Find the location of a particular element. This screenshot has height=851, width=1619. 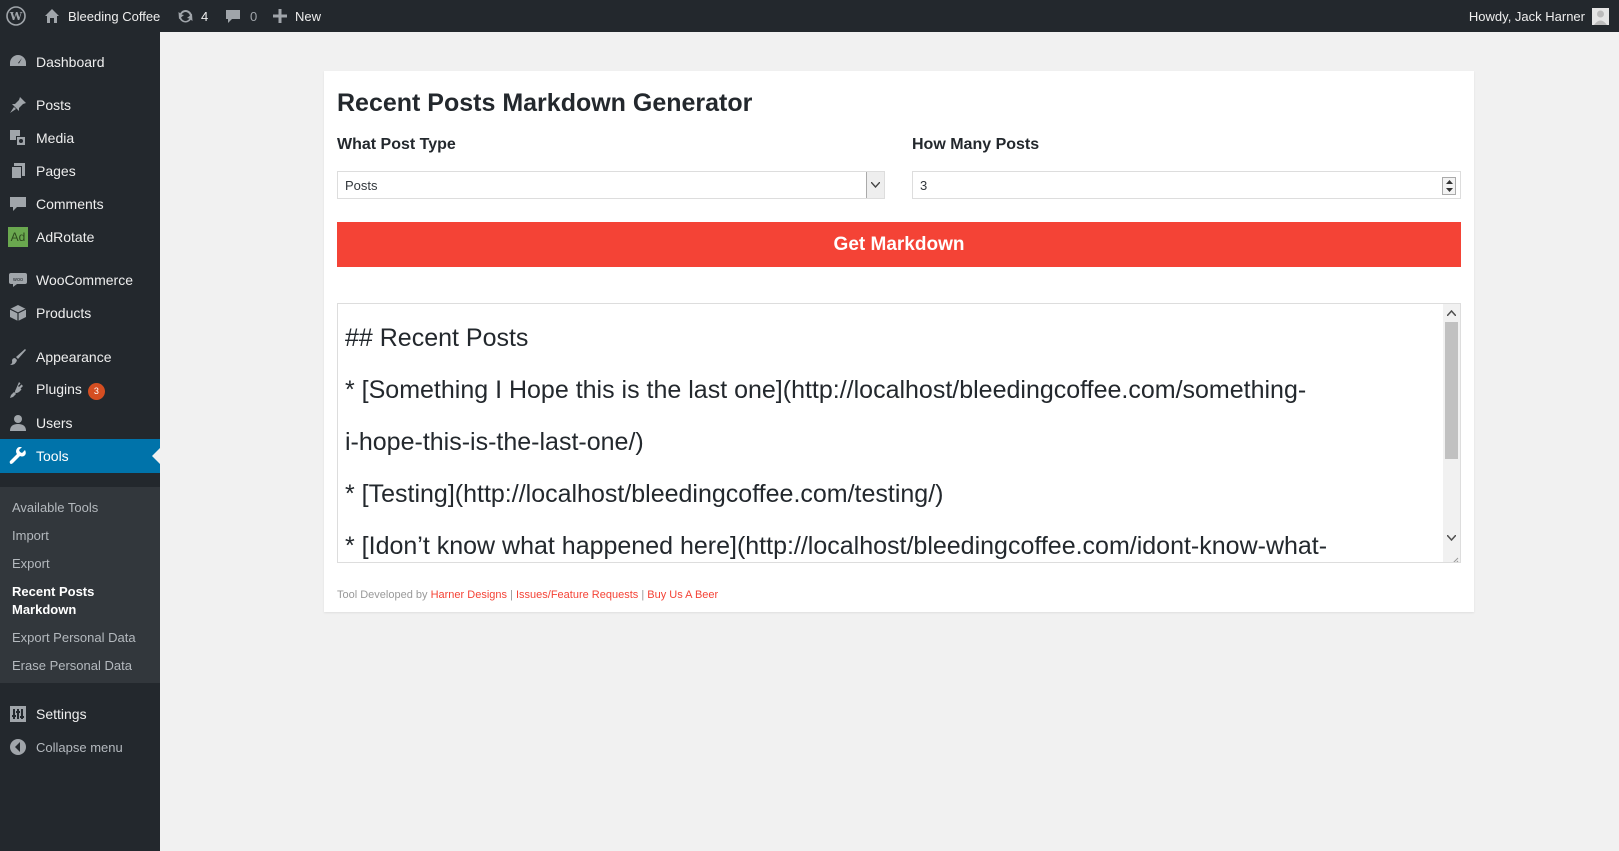

plugins-label: Plugins is located at coordinates (59, 388).